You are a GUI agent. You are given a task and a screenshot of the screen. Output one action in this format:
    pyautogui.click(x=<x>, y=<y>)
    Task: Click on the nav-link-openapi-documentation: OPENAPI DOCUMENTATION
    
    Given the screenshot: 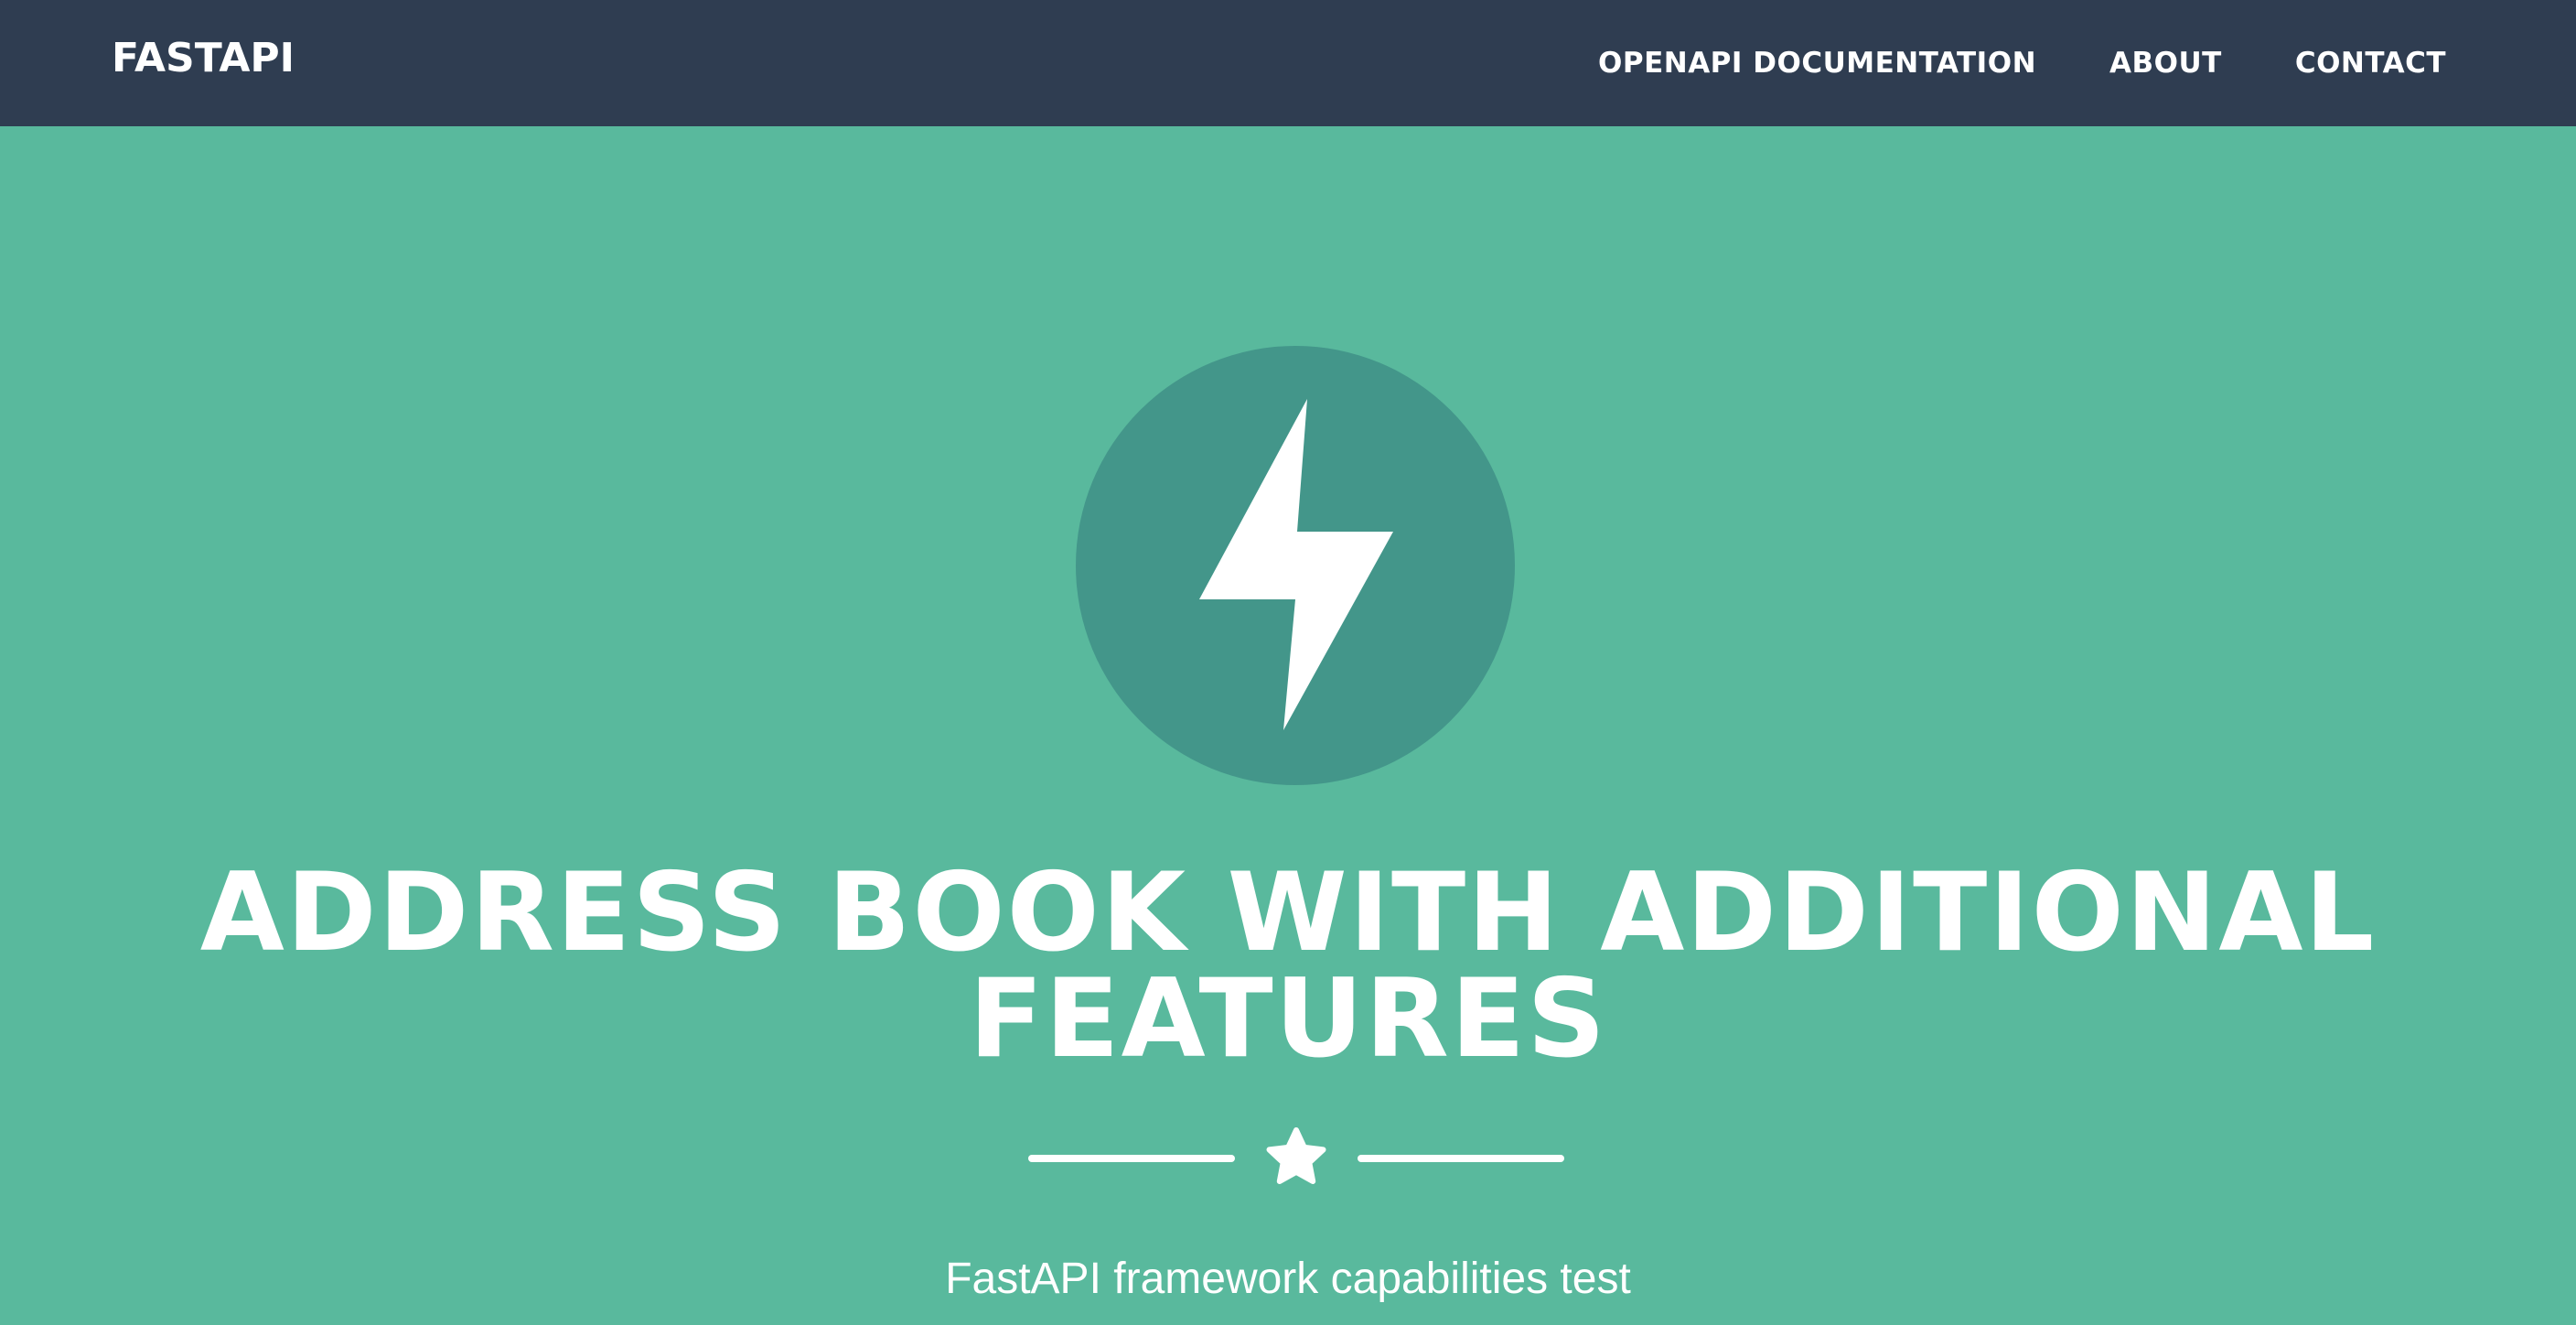 What is the action you would take?
    pyautogui.click(x=1817, y=63)
    